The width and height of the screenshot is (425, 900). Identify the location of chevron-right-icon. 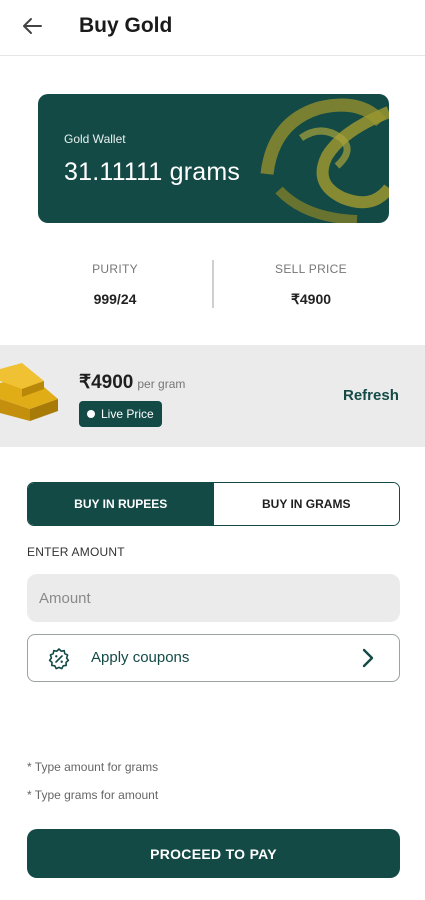
(368, 658).